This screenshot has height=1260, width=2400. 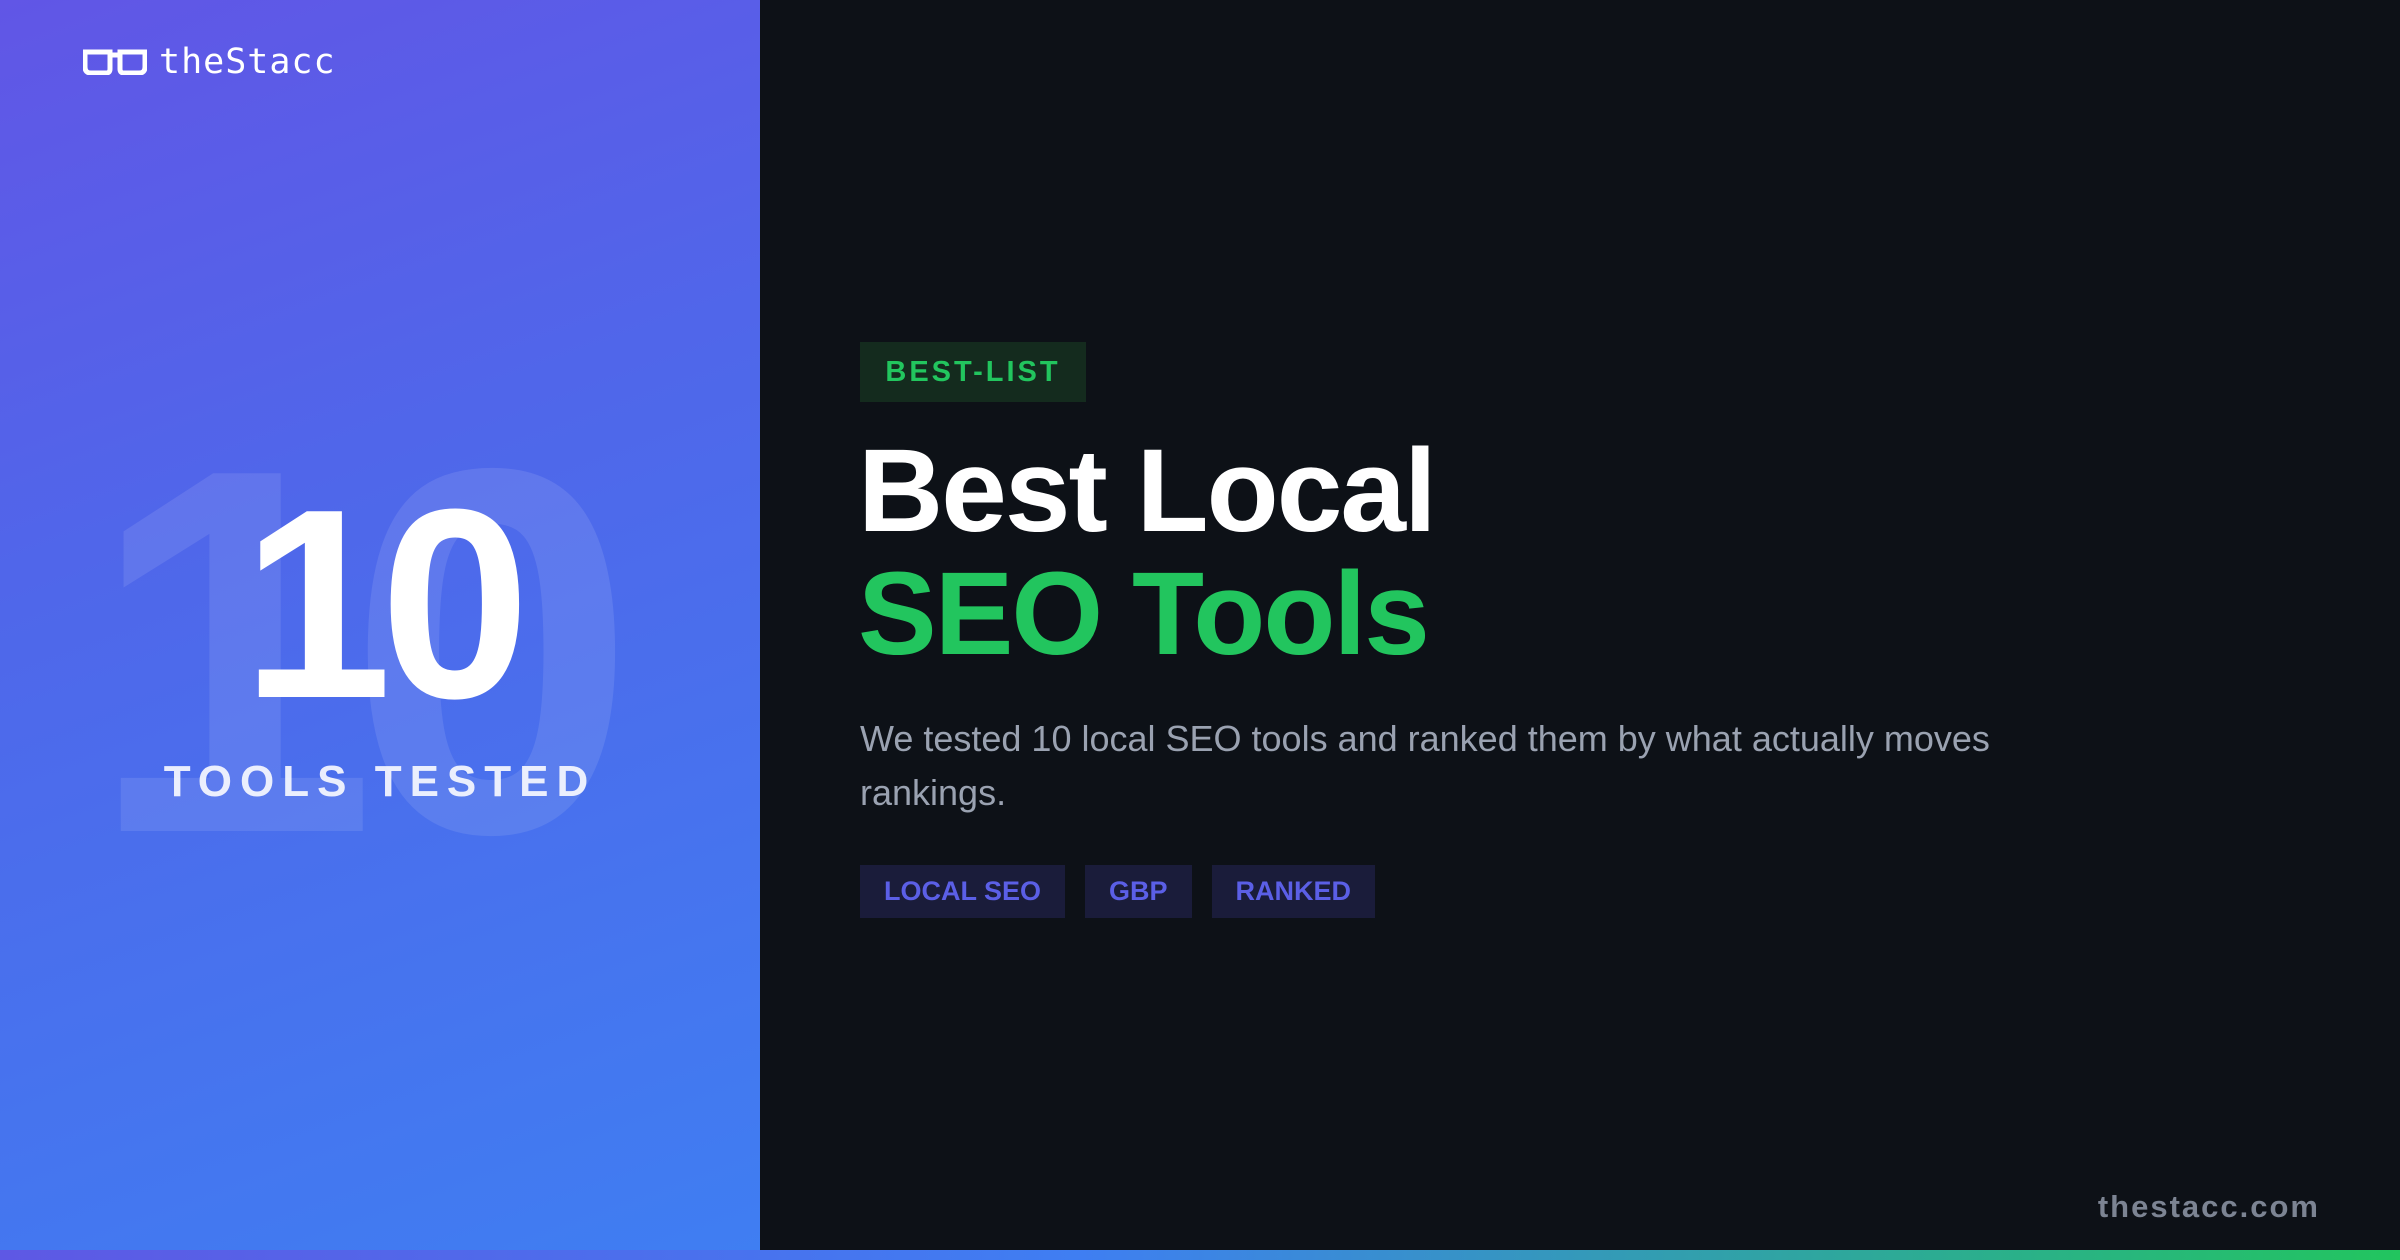 What do you see at coordinates (247, 62) in the screenshot?
I see `logo-text: theStacc` at bounding box center [247, 62].